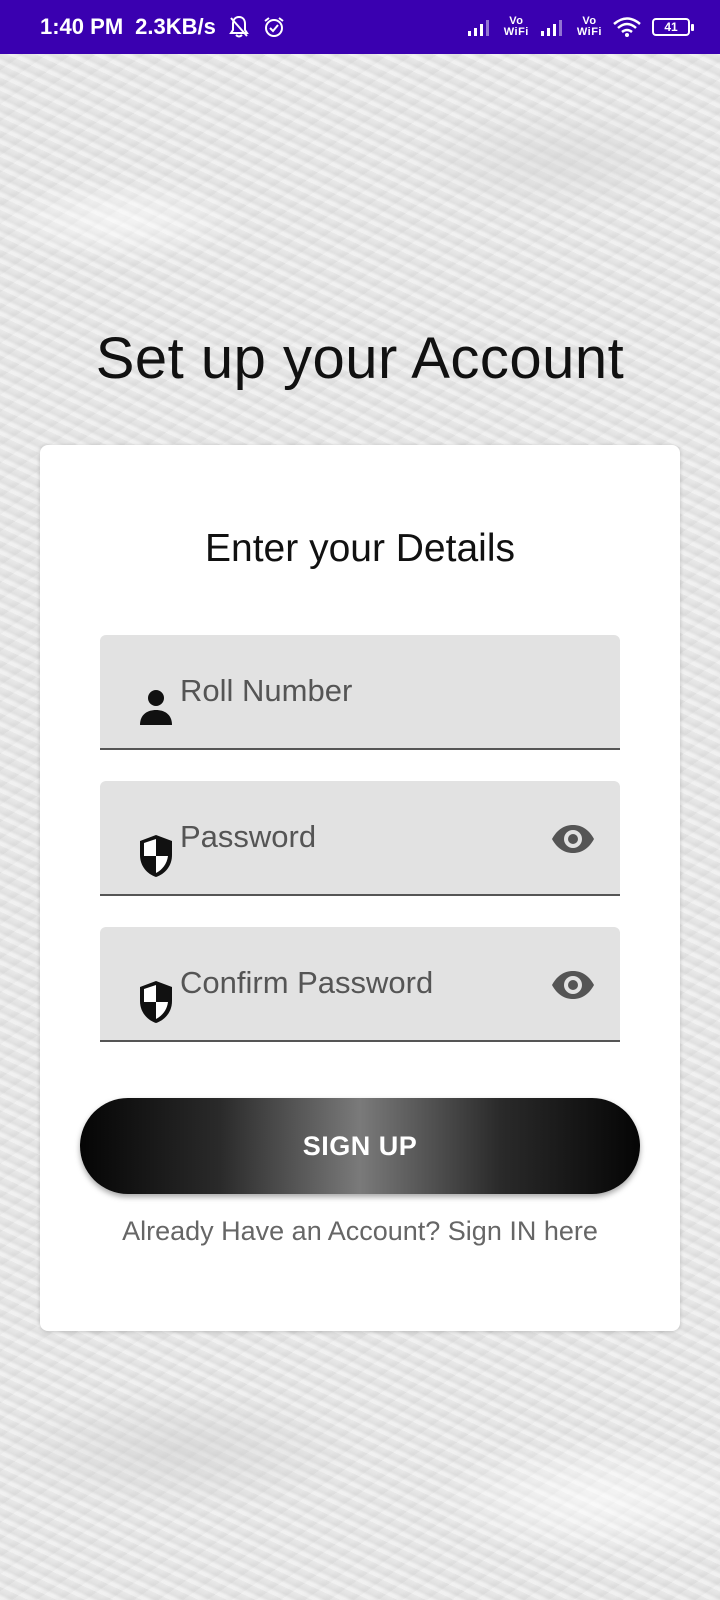  What do you see at coordinates (360, 692) in the screenshot?
I see `roll-number-field: Roll Number` at bounding box center [360, 692].